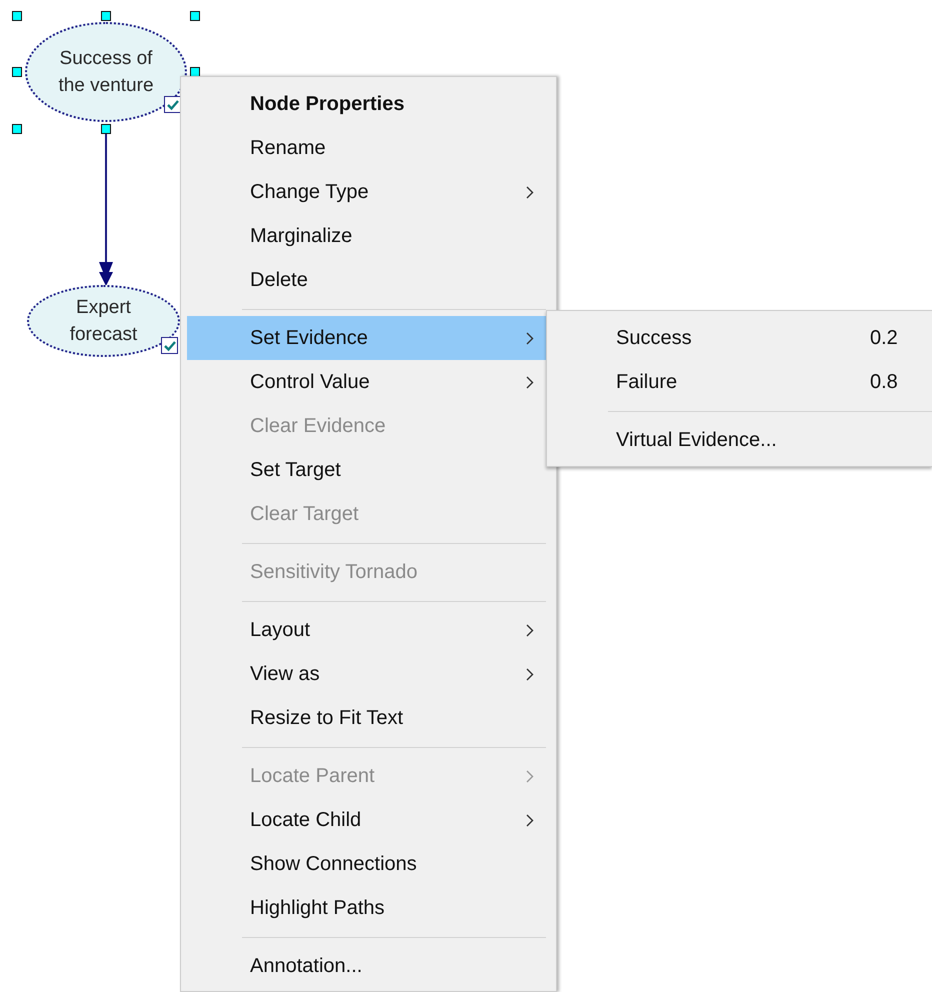  What do you see at coordinates (366, 820) in the screenshot?
I see `menu-item: Locate Child` at bounding box center [366, 820].